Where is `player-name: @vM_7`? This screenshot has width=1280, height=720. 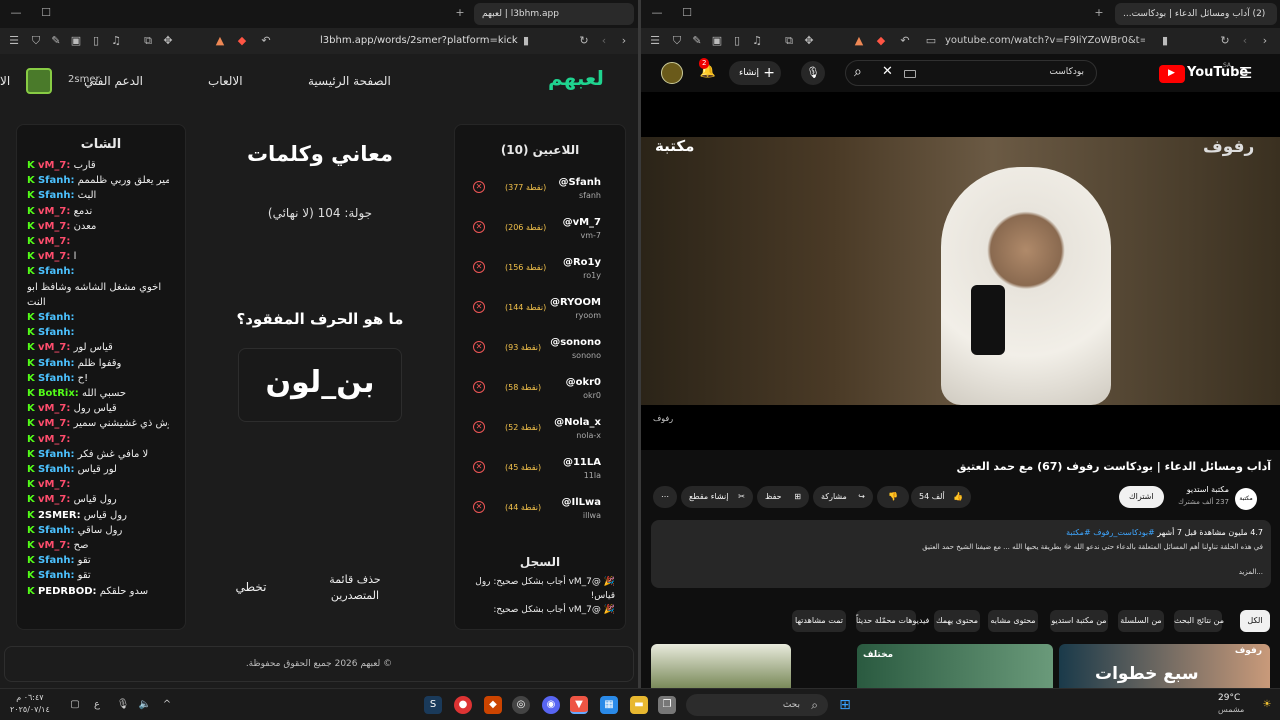
player-name: @vM_7 is located at coordinates (582, 222).